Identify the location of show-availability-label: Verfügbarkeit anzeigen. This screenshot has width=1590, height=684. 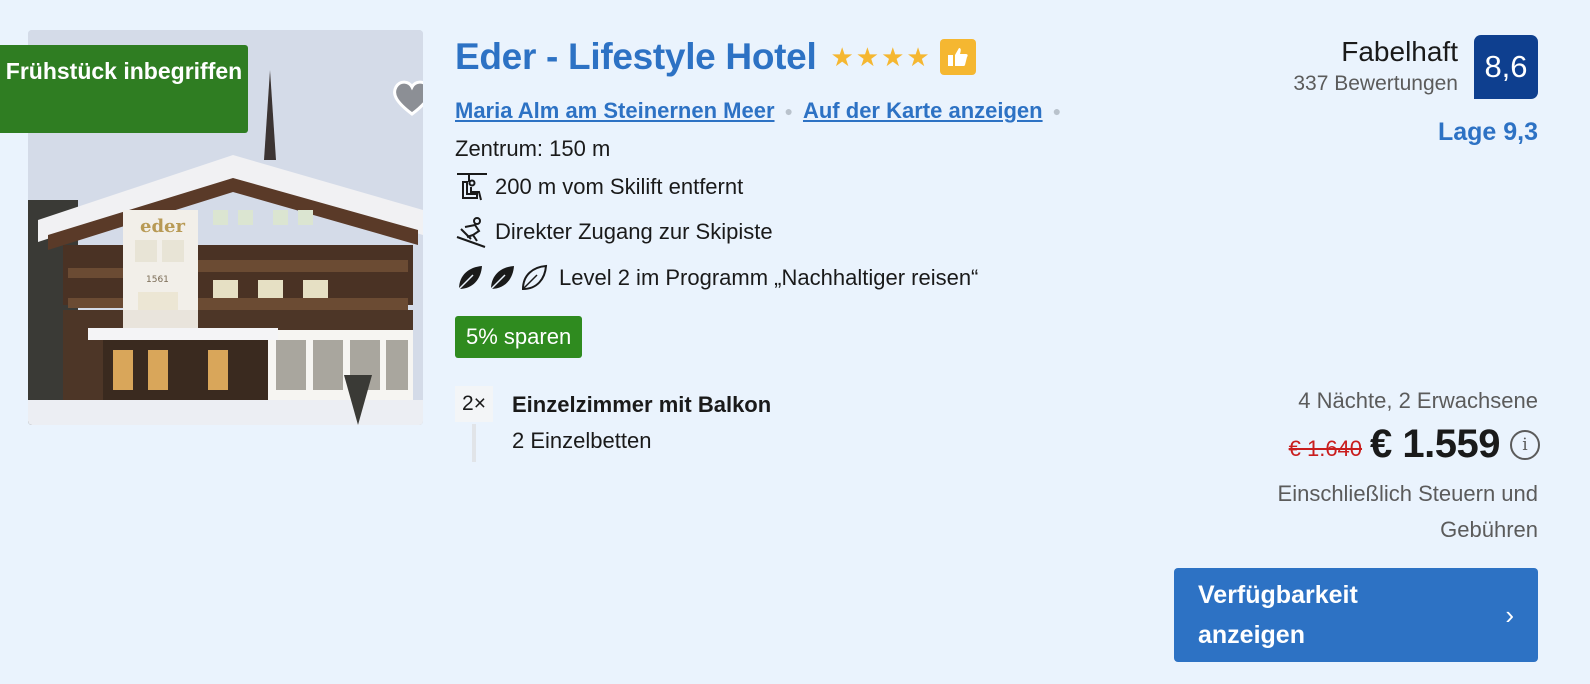
(1278, 615).